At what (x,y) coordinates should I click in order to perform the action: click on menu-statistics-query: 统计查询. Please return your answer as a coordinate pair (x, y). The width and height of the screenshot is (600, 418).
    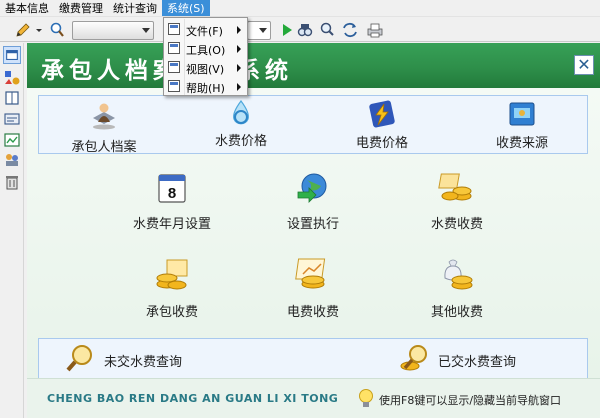
    Looking at the image, I should click on (135, 8).